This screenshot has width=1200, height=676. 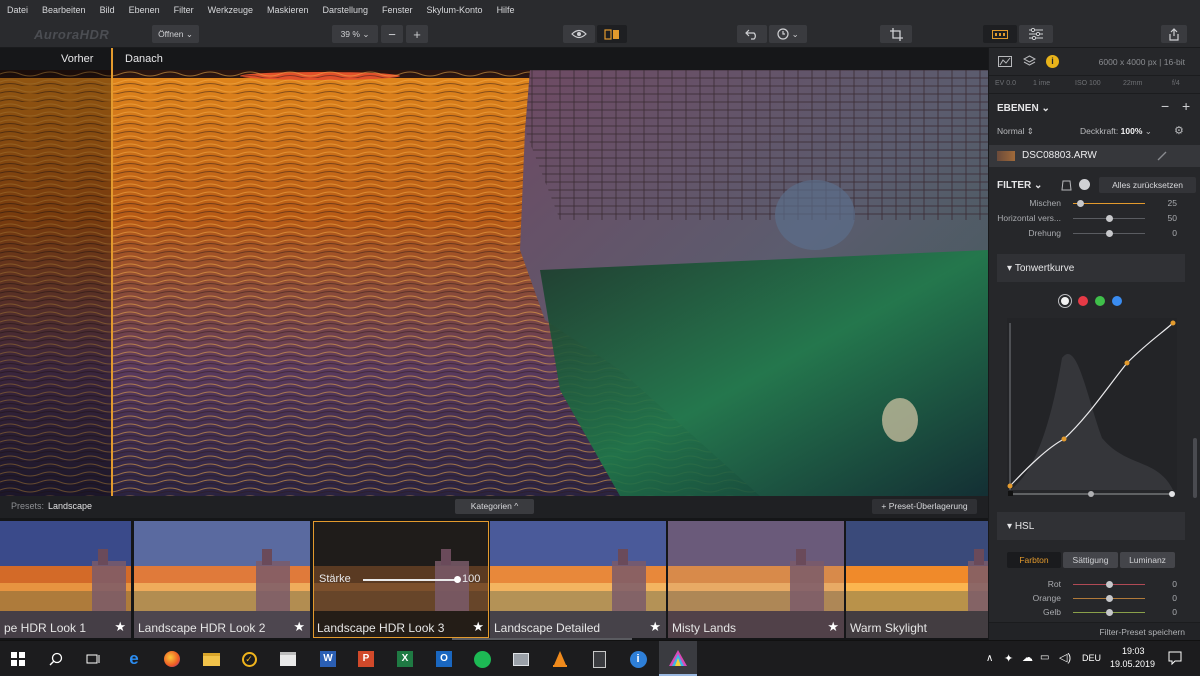 What do you see at coordinates (1029, 61) in the screenshot?
I see `layers-icon` at bounding box center [1029, 61].